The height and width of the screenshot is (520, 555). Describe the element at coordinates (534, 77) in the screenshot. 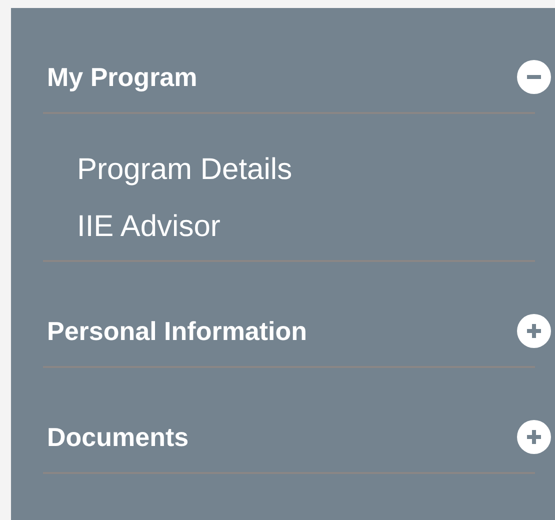

I see `collapse-icon` at that location.